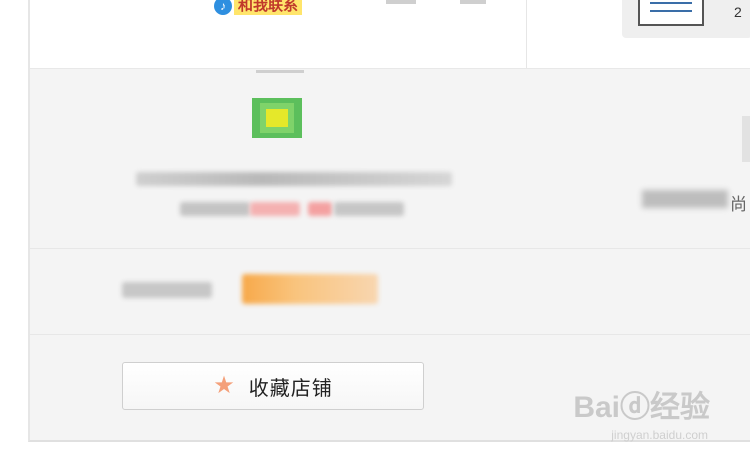  Describe the element at coordinates (167, 290) in the screenshot. I see `rating-label-blurred` at that location.